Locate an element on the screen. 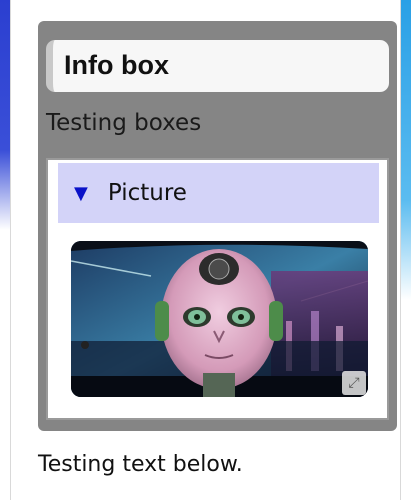 The image size is (411, 500). info-box-subtitle: Testing boxes is located at coordinates (124, 123).